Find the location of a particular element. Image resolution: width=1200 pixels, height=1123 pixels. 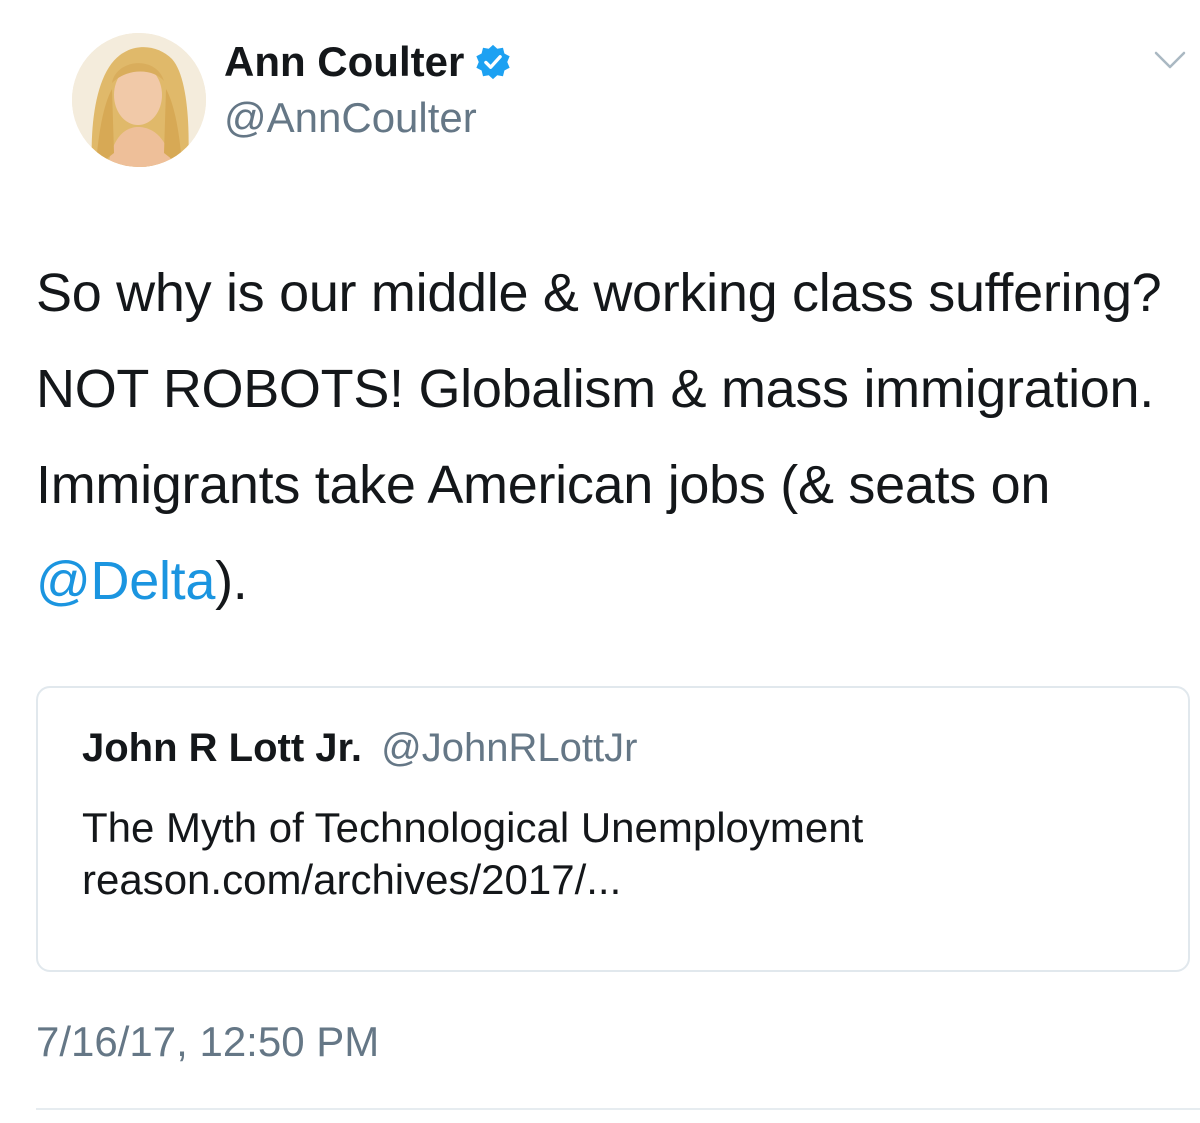

author-handle: @AnnCoulter is located at coordinates (350, 118).